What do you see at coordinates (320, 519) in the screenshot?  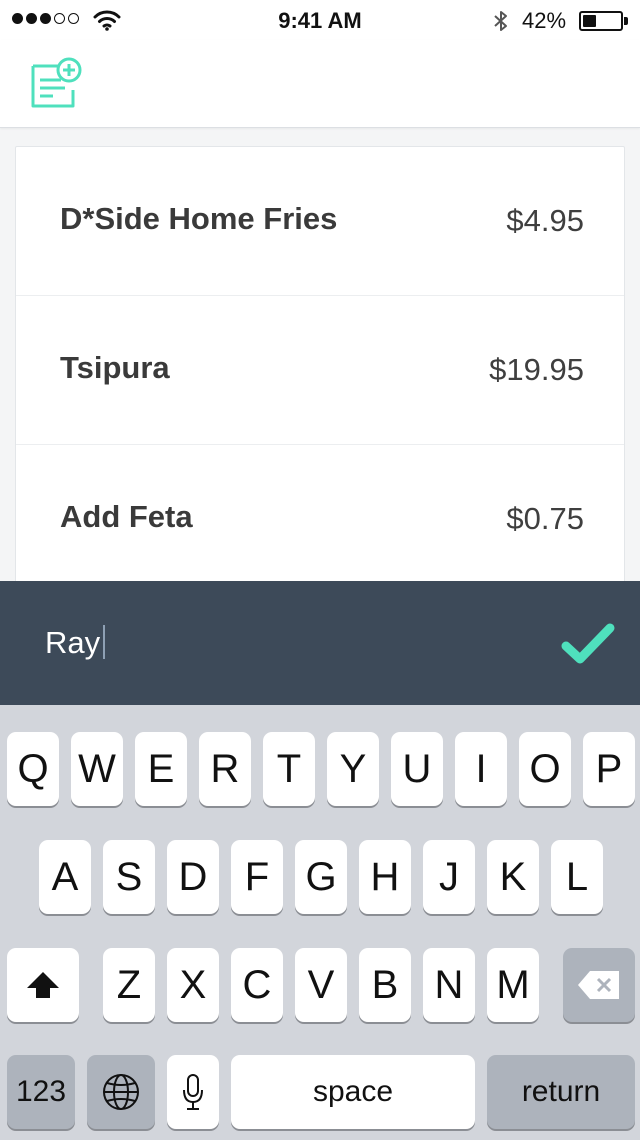 I see `list-item: Add Feta $0.75` at bounding box center [320, 519].